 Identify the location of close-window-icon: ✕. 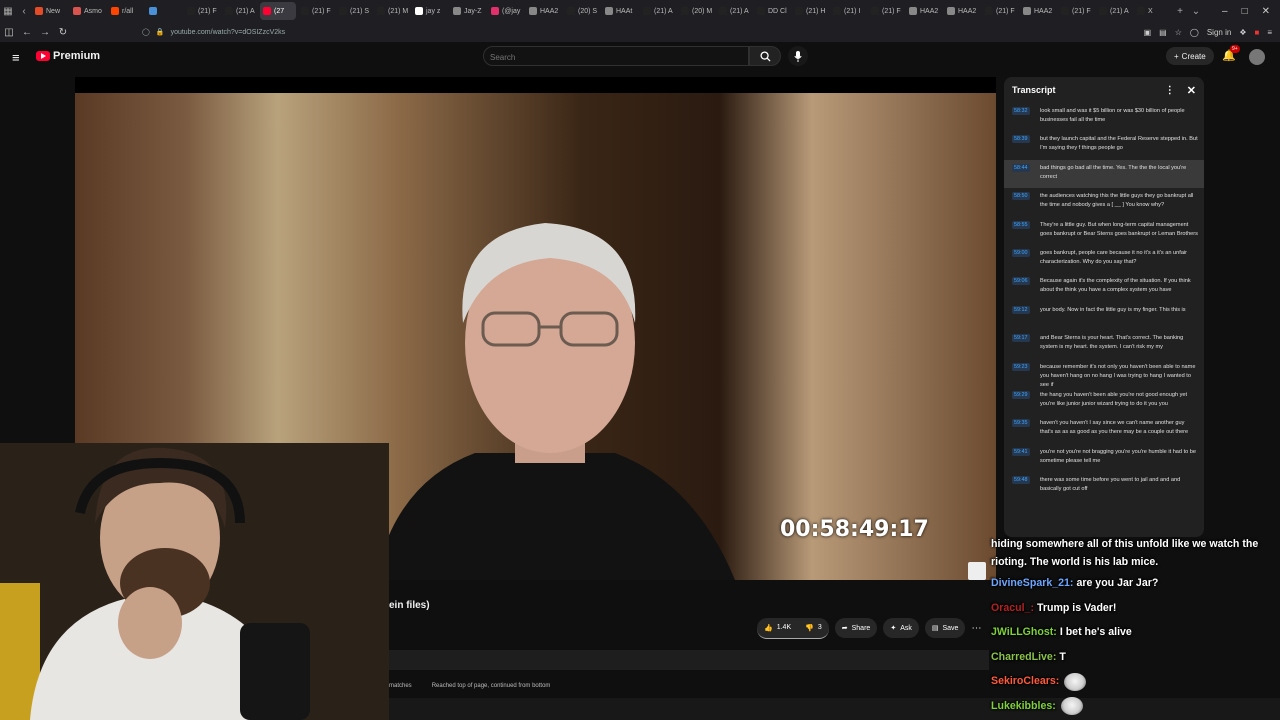
(1266, 11).